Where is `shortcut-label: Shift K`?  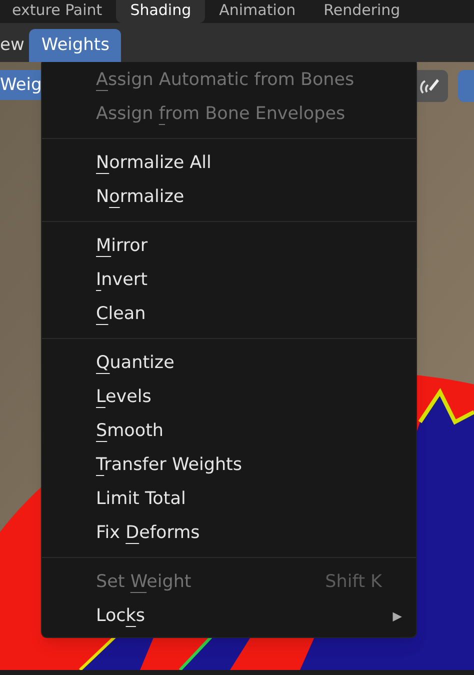
shortcut-label: Shift K is located at coordinates (353, 582).